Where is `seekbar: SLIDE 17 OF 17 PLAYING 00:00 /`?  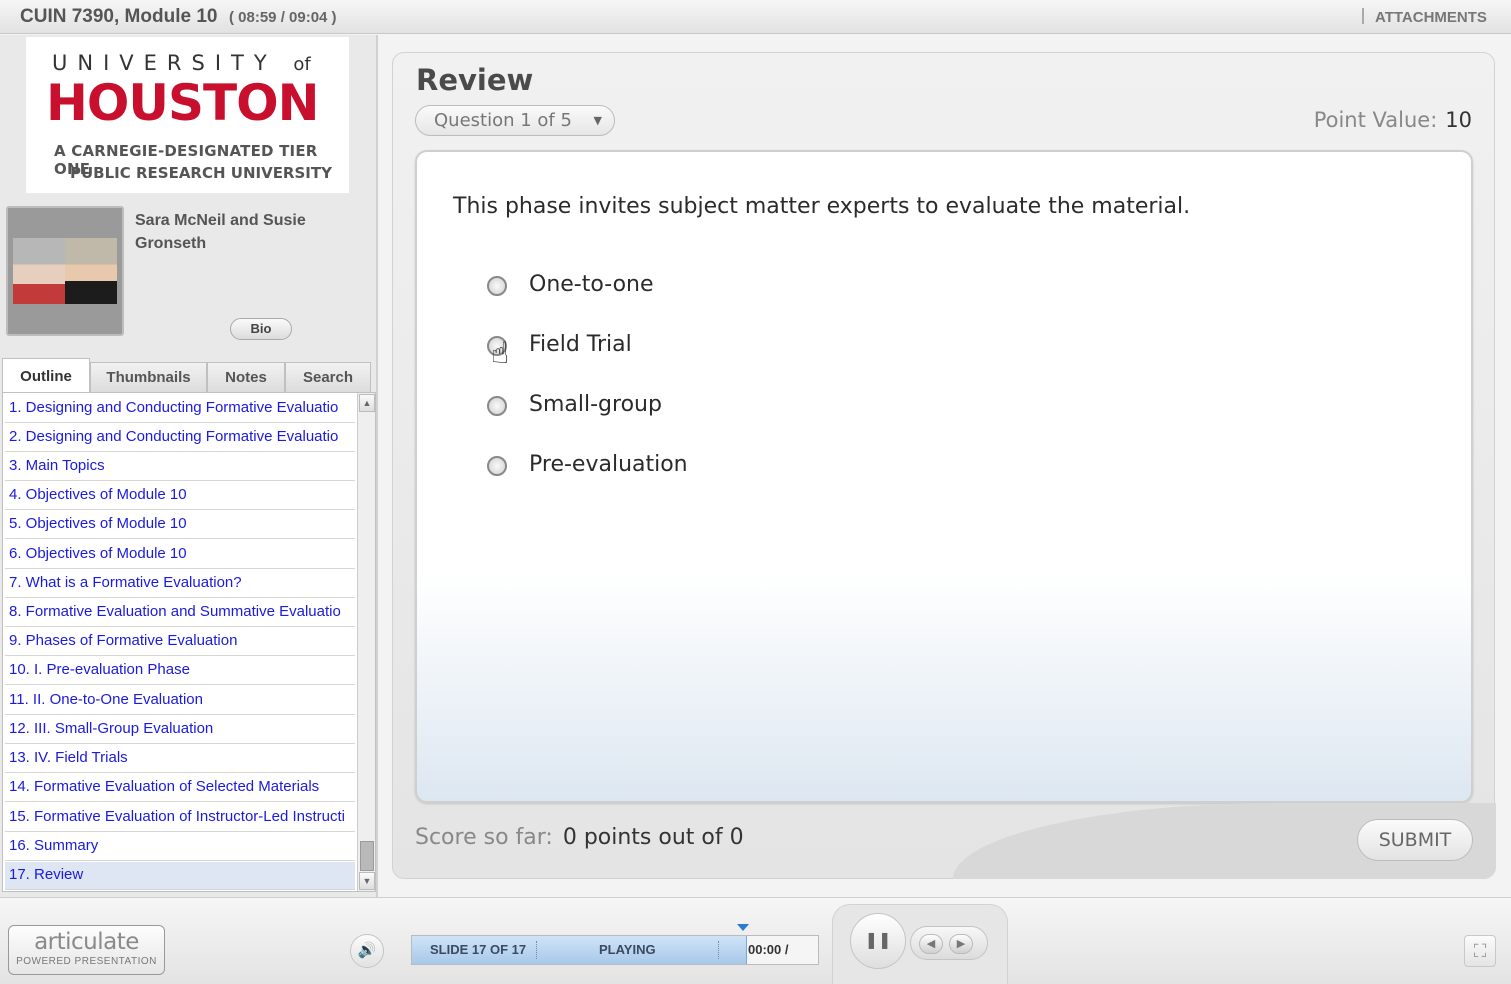
seekbar: SLIDE 17 OF 17 PLAYING 00:00 / is located at coordinates (615, 950).